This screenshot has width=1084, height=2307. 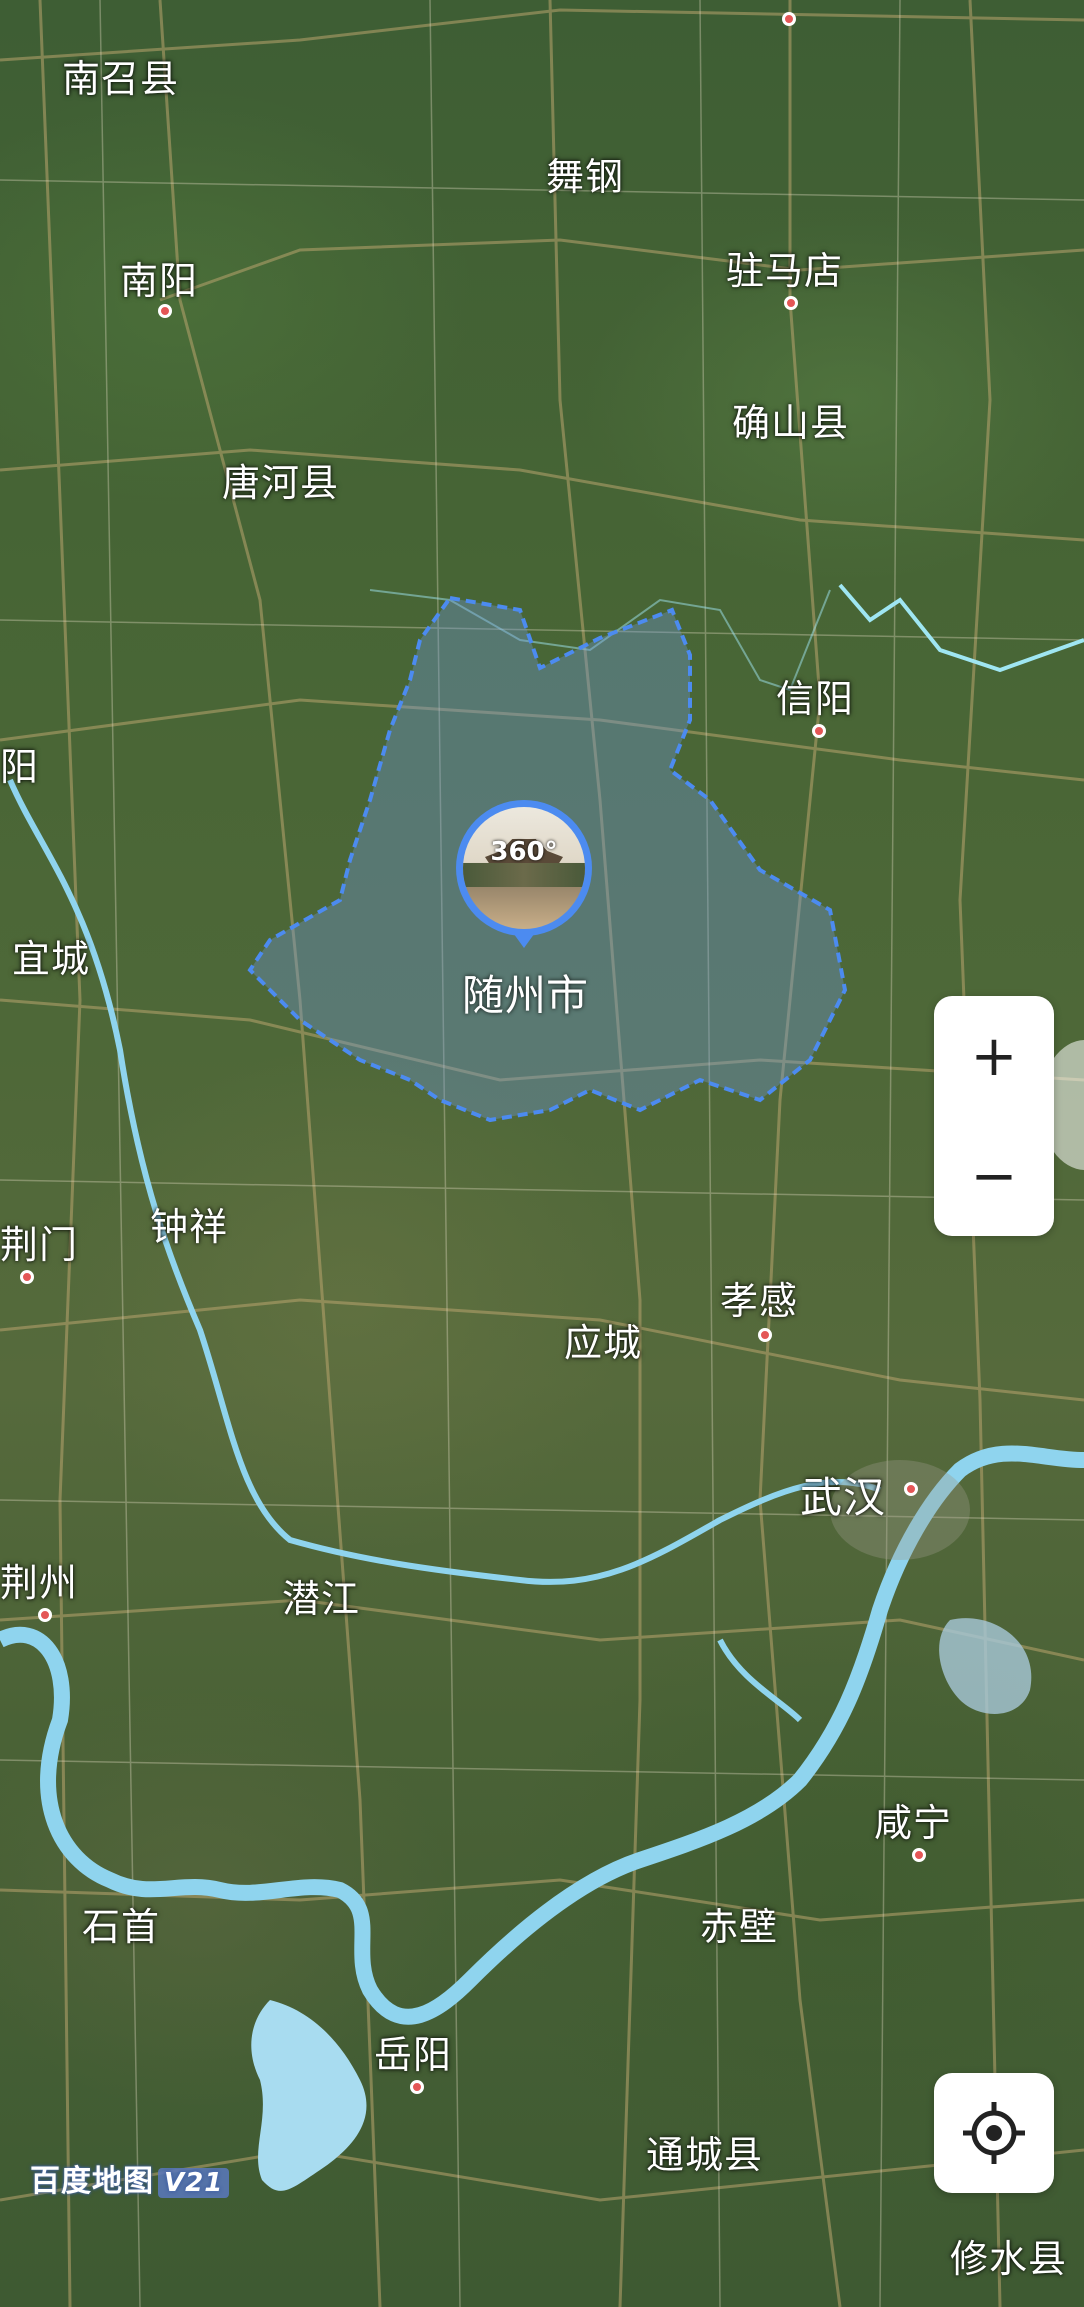 I want to click on place-label-tongcheng: 通城县, so click(x=704, y=2151).